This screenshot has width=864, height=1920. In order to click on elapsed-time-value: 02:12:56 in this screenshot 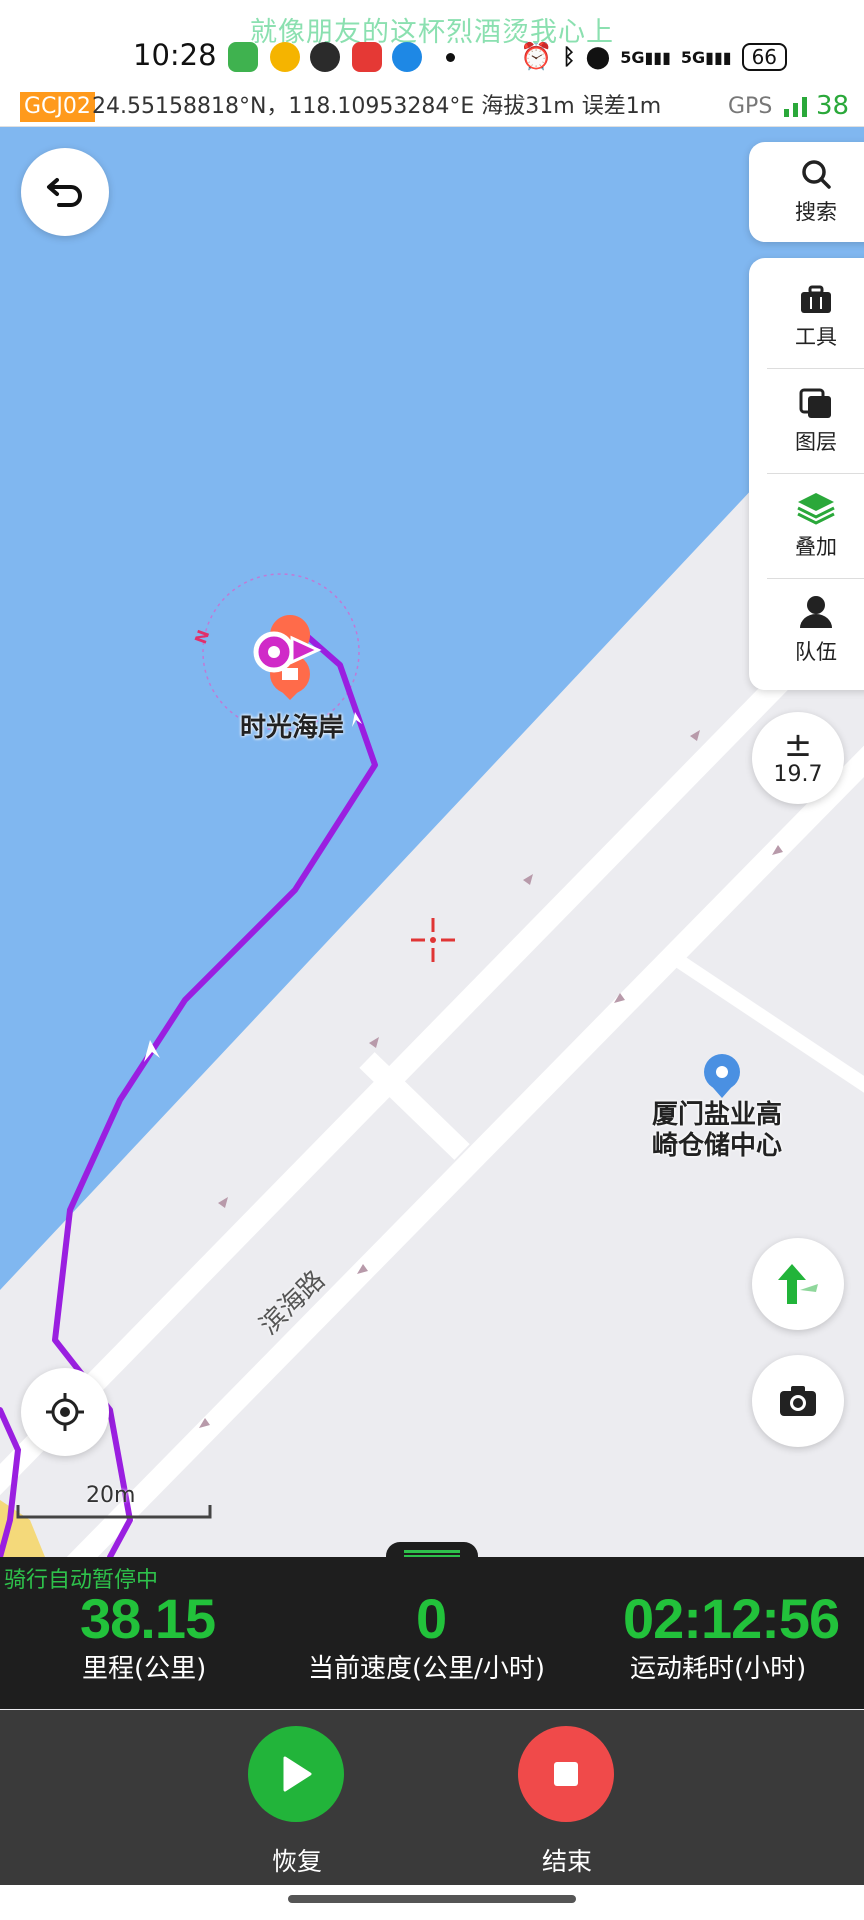, I will do `click(731, 1618)`.